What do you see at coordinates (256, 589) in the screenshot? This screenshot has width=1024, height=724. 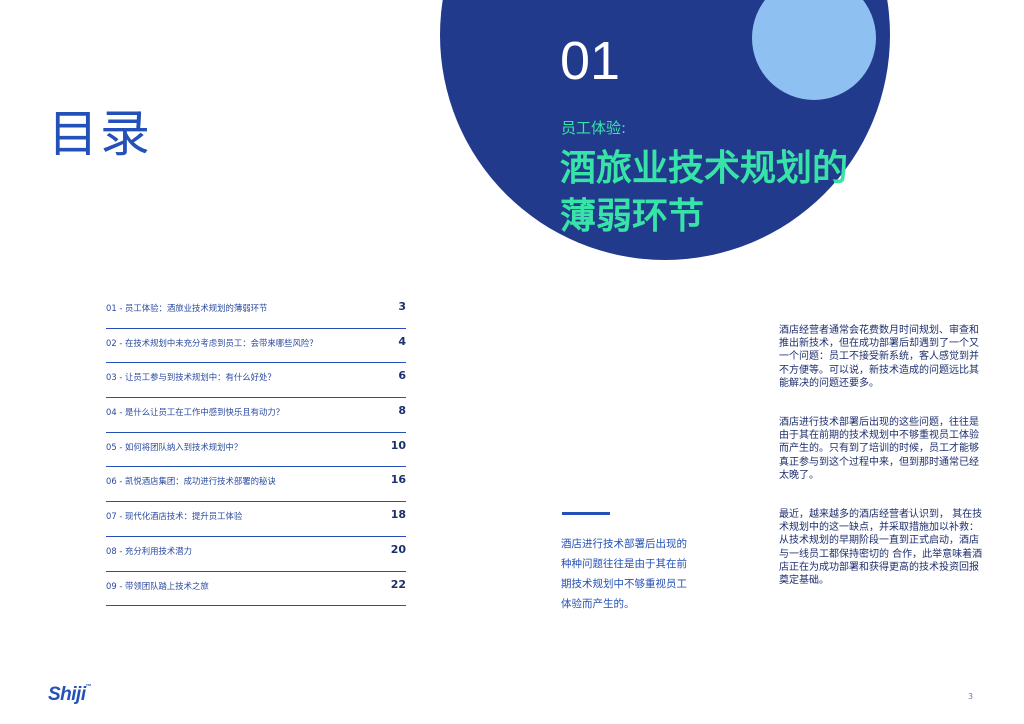 I see `toc-item: 09 - 带领团队踏上技术之旅 22` at bounding box center [256, 589].